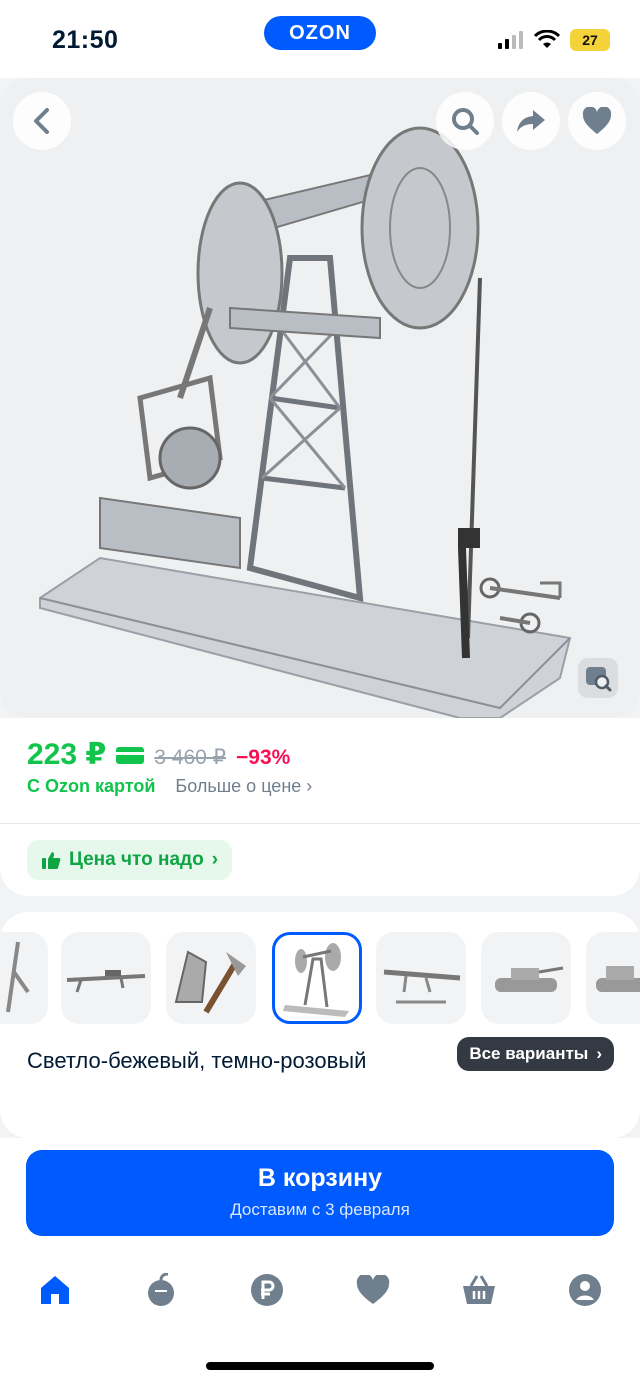 The width and height of the screenshot is (640, 1386). I want to click on divider, so click(320, 823).